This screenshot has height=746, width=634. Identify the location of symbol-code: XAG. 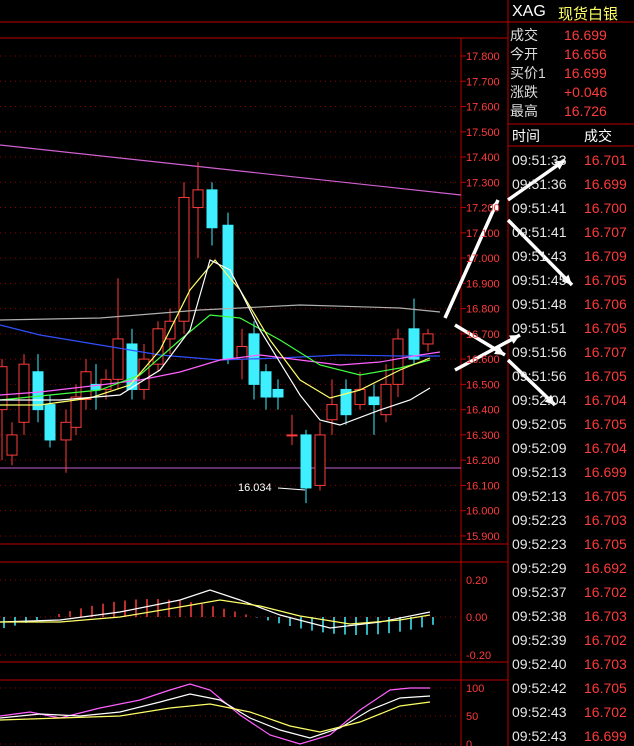
(529, 11).